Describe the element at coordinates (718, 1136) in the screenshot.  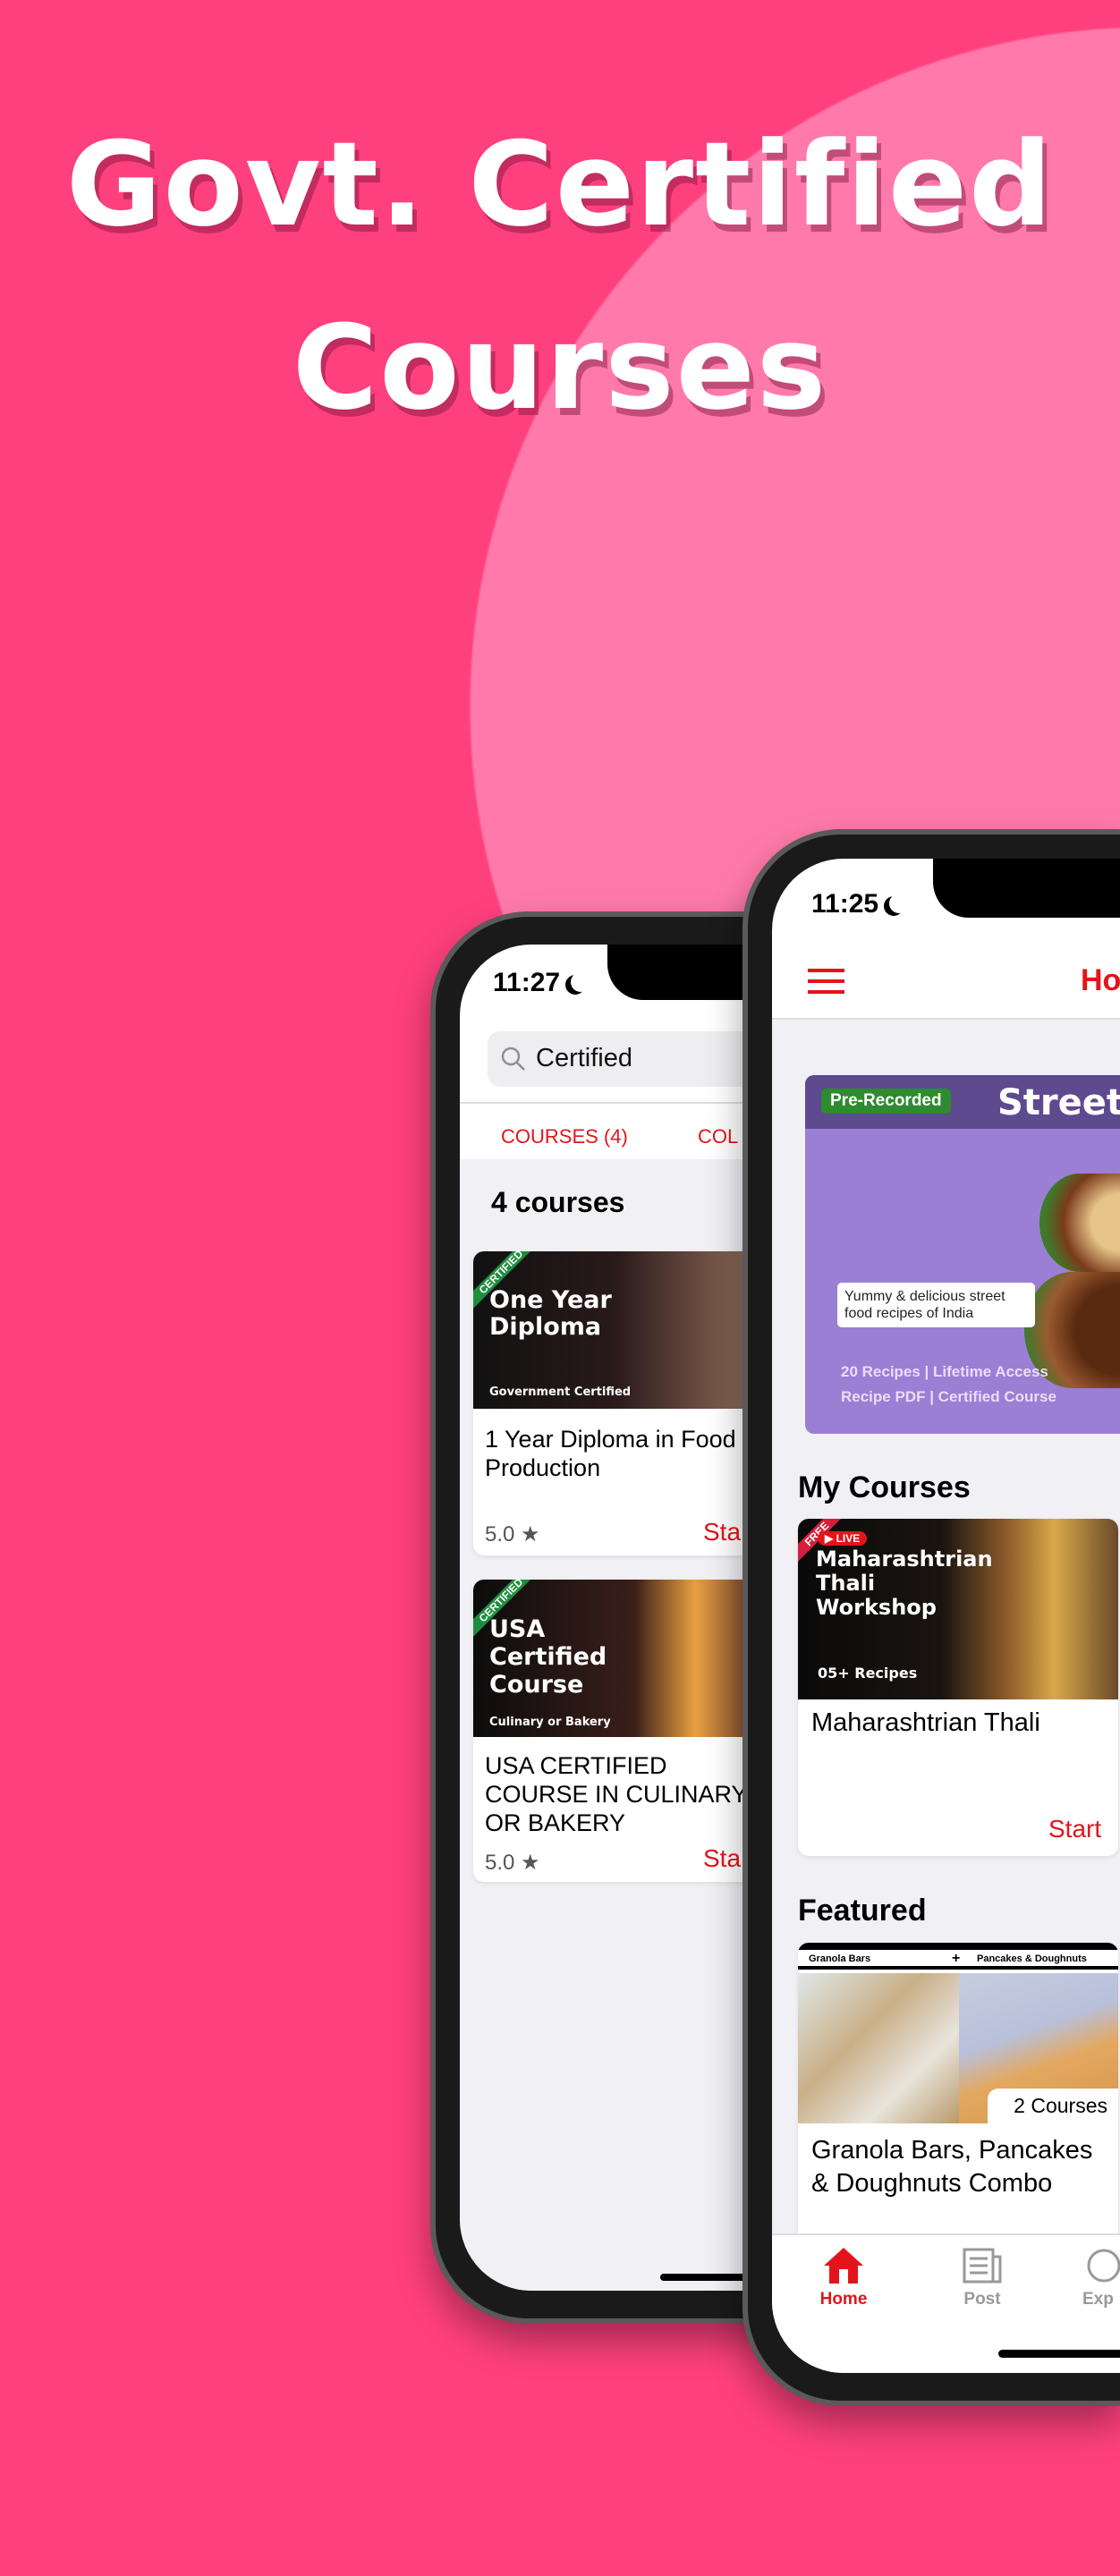
I see `tab-collections: COL` at that location.